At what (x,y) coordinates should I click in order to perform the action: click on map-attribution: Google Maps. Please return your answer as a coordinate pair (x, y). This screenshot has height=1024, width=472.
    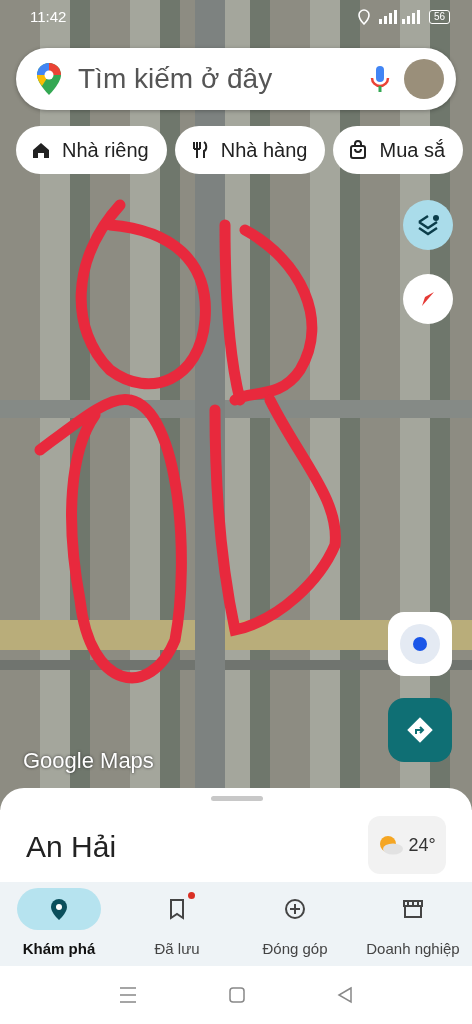
    Looking at the image, I should click on (88, 761).